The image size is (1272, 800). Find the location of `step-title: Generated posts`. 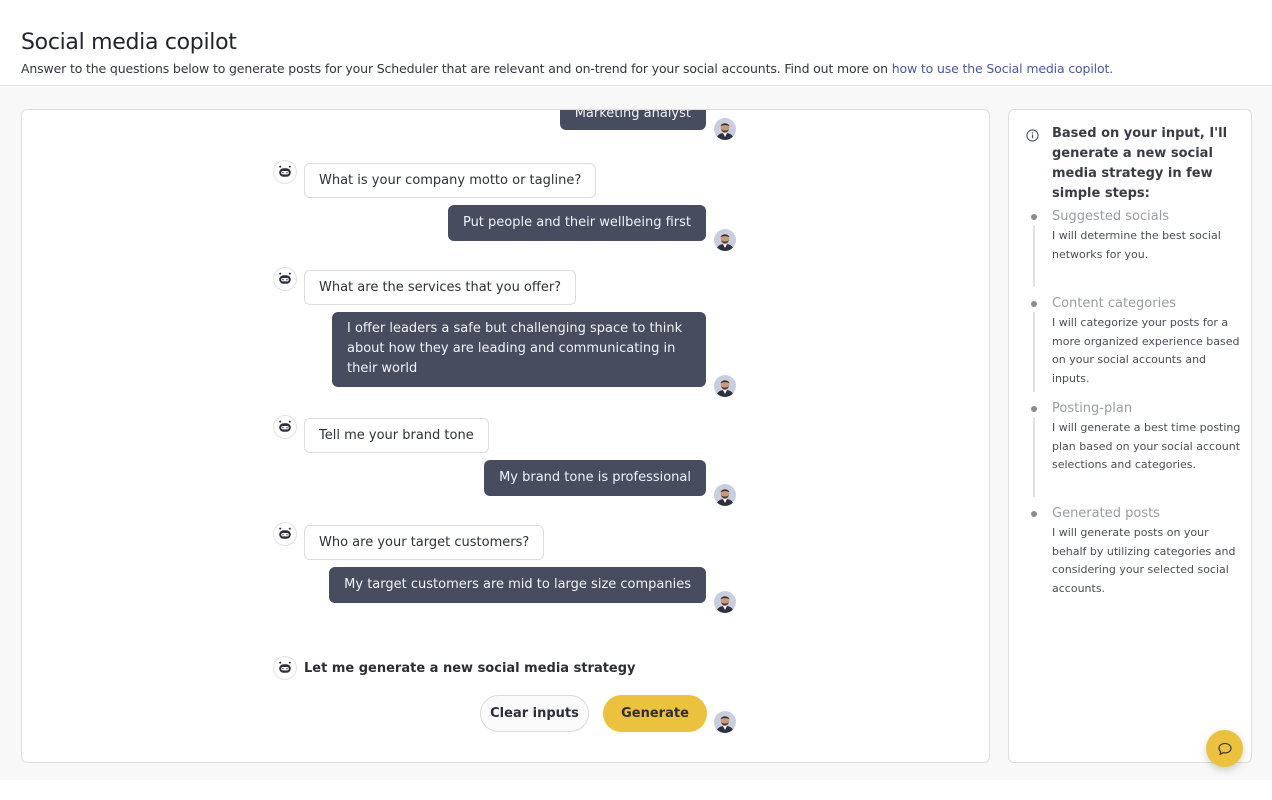

step-title: Generated posts is located at coordinates (1106, 513).